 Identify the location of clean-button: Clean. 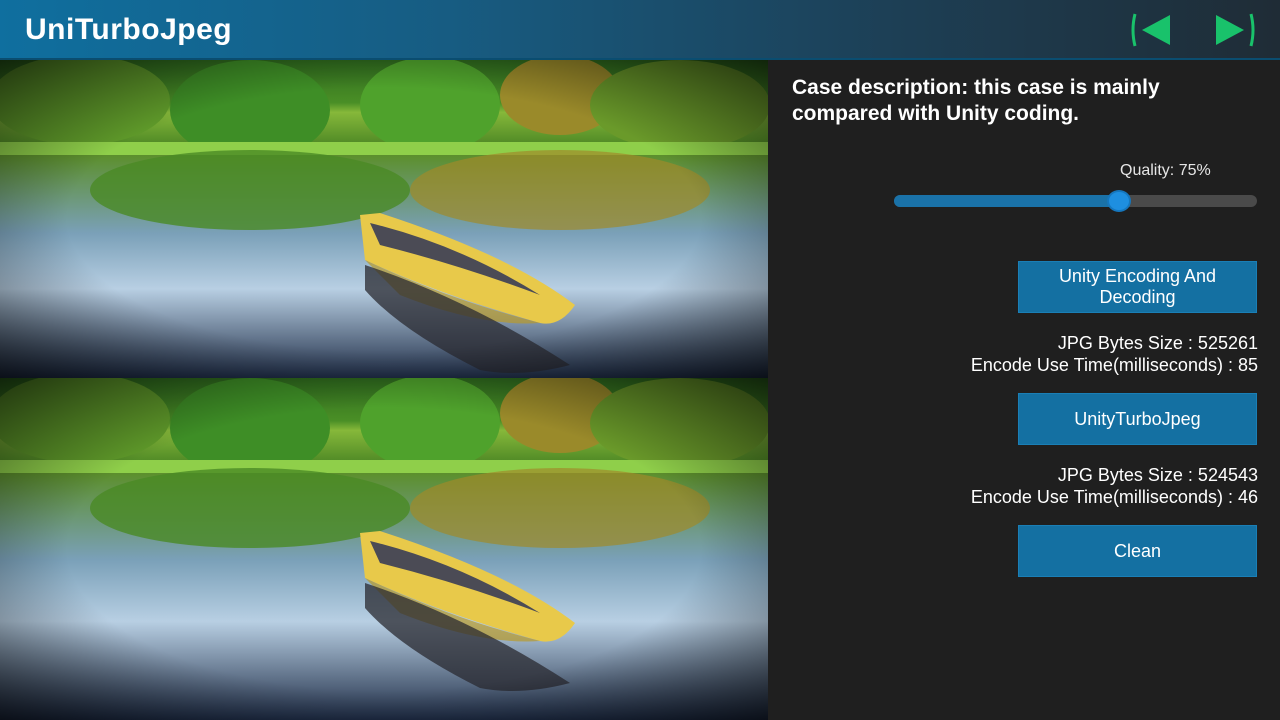
(1137, 551).